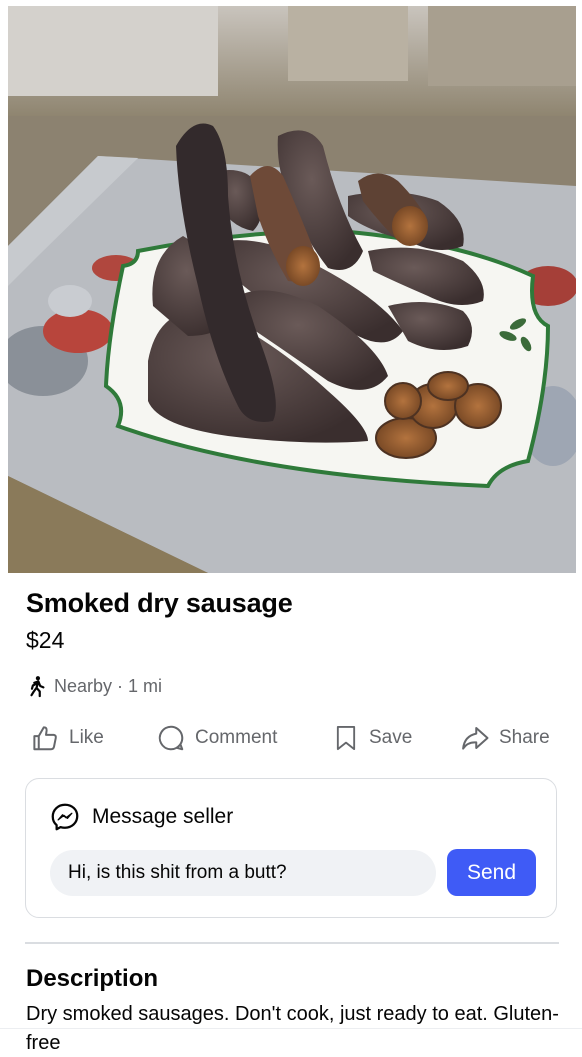  What do you see at coordinates (159, 603) in the screenshot?
I see `listing-title: Smoked dry sausage` at bounding box center [159, 603].